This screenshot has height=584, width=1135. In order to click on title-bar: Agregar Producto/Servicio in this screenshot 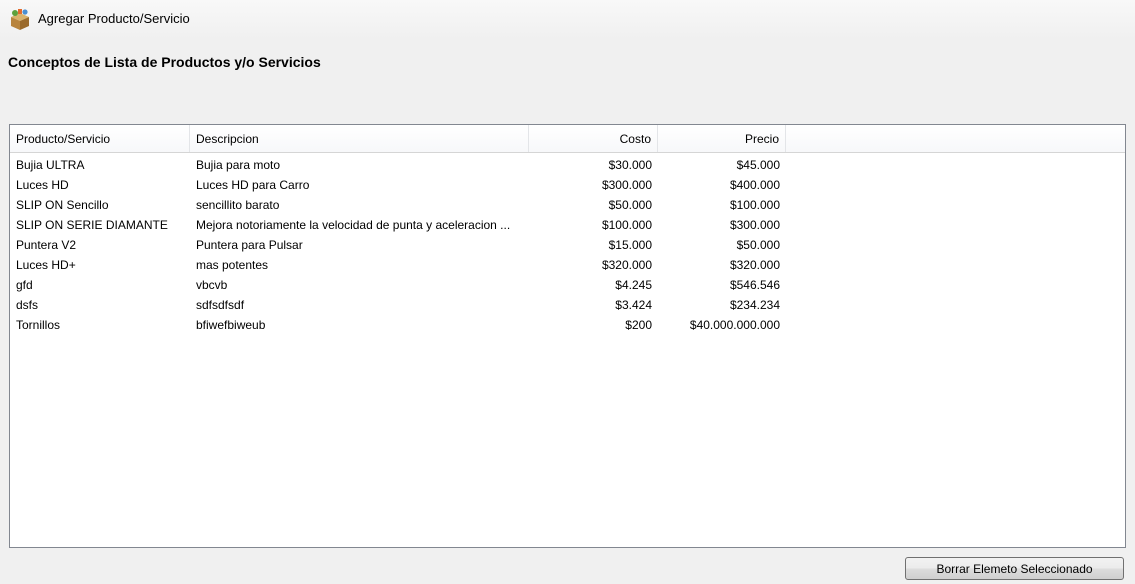, I will do `click(567, 20)`.